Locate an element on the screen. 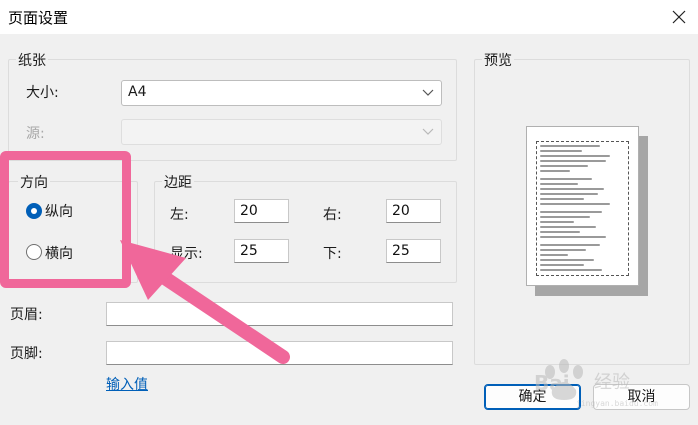 This screenshot has width=698, height=425. svg-text: Bai is located at coordinates (552, 383).